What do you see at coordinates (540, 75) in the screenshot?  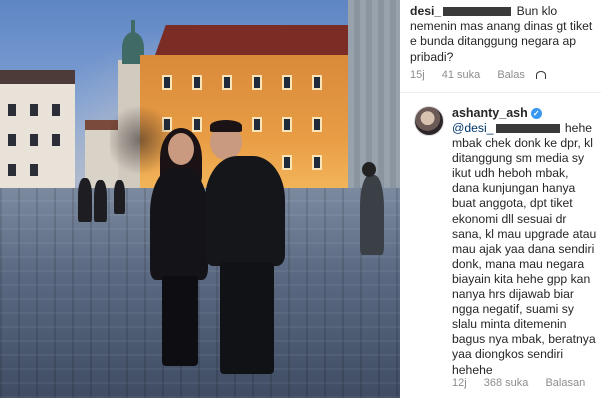 I see `cursor-icon` at bounding box center [540, 75].